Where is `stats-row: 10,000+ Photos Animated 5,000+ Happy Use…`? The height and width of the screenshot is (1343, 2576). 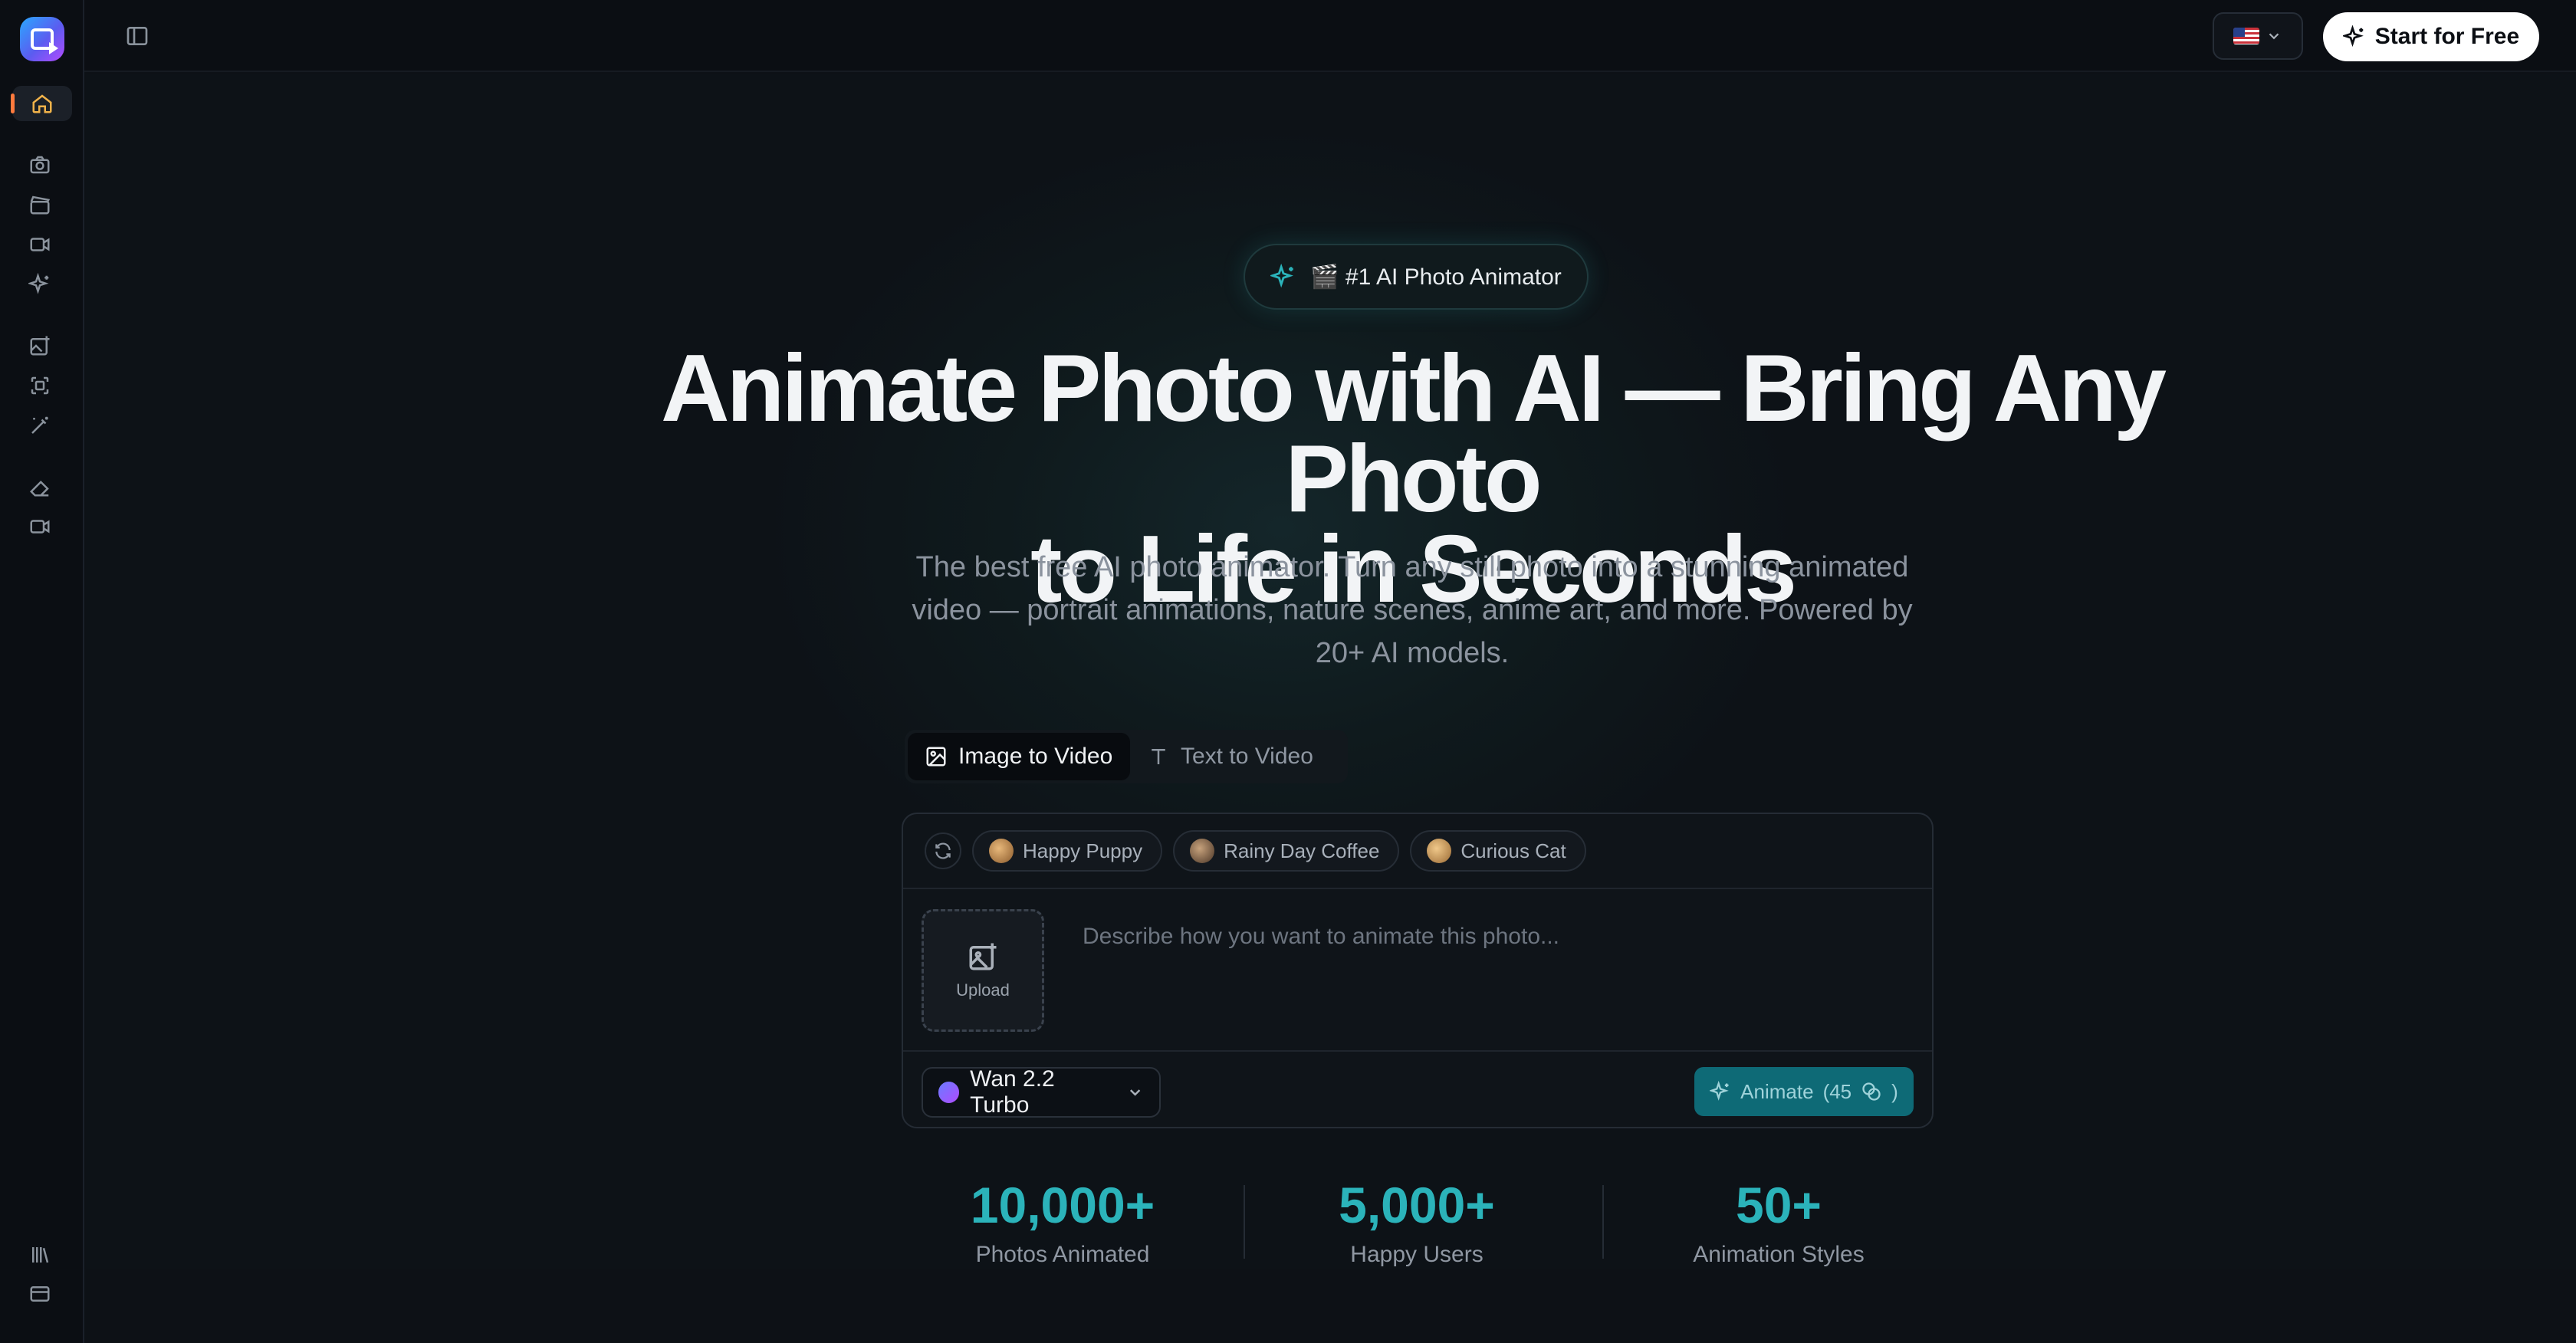 stats-row: 10,000+ Photos Animated 5,000+ Happy Use… is located at coordinates (1418, 1228).